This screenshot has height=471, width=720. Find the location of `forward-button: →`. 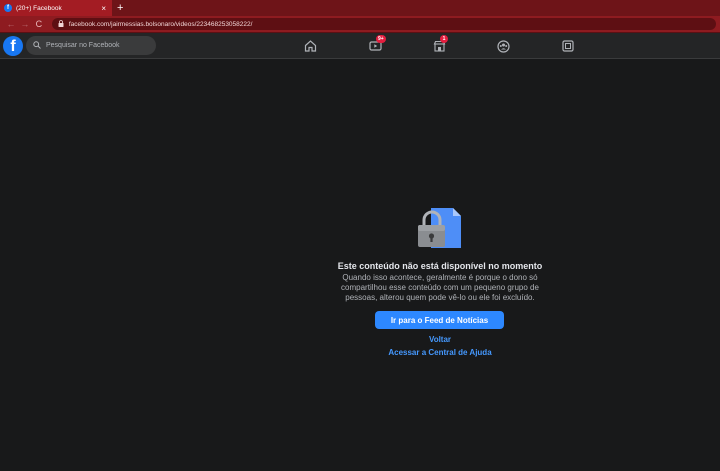

forward-button: → is located at coordinates (25, 24).